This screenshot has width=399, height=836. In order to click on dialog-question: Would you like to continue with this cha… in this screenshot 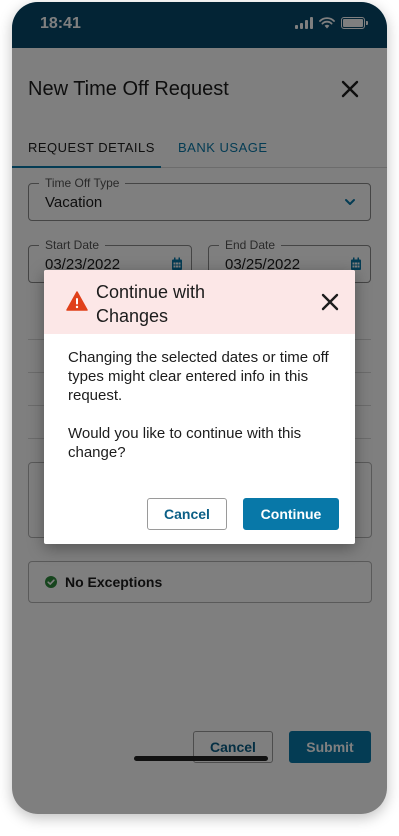, I will do `click(185, 443)`.